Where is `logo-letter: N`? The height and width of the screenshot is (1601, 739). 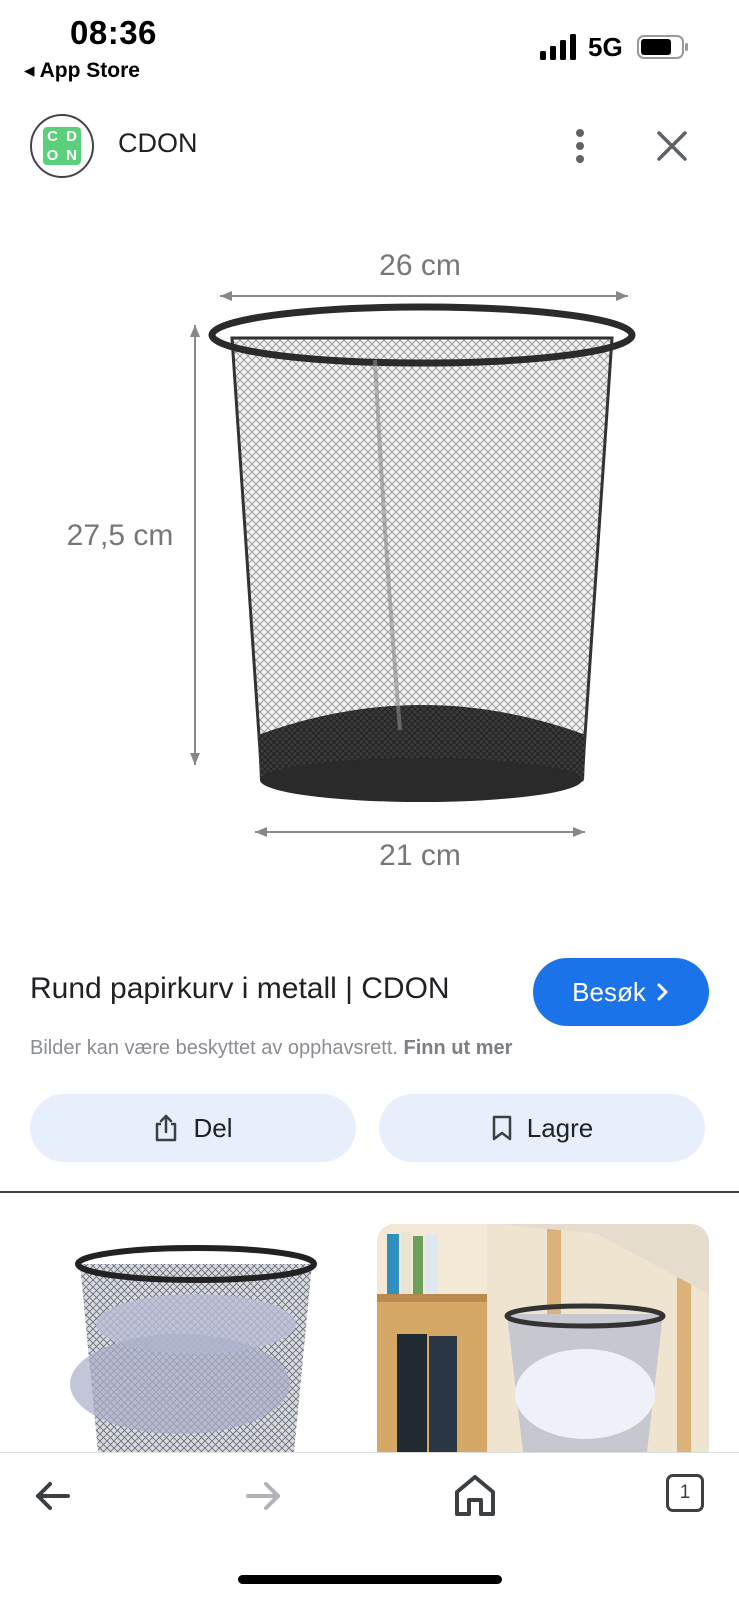 logo-letter: N is located at coordinates (71, 155).